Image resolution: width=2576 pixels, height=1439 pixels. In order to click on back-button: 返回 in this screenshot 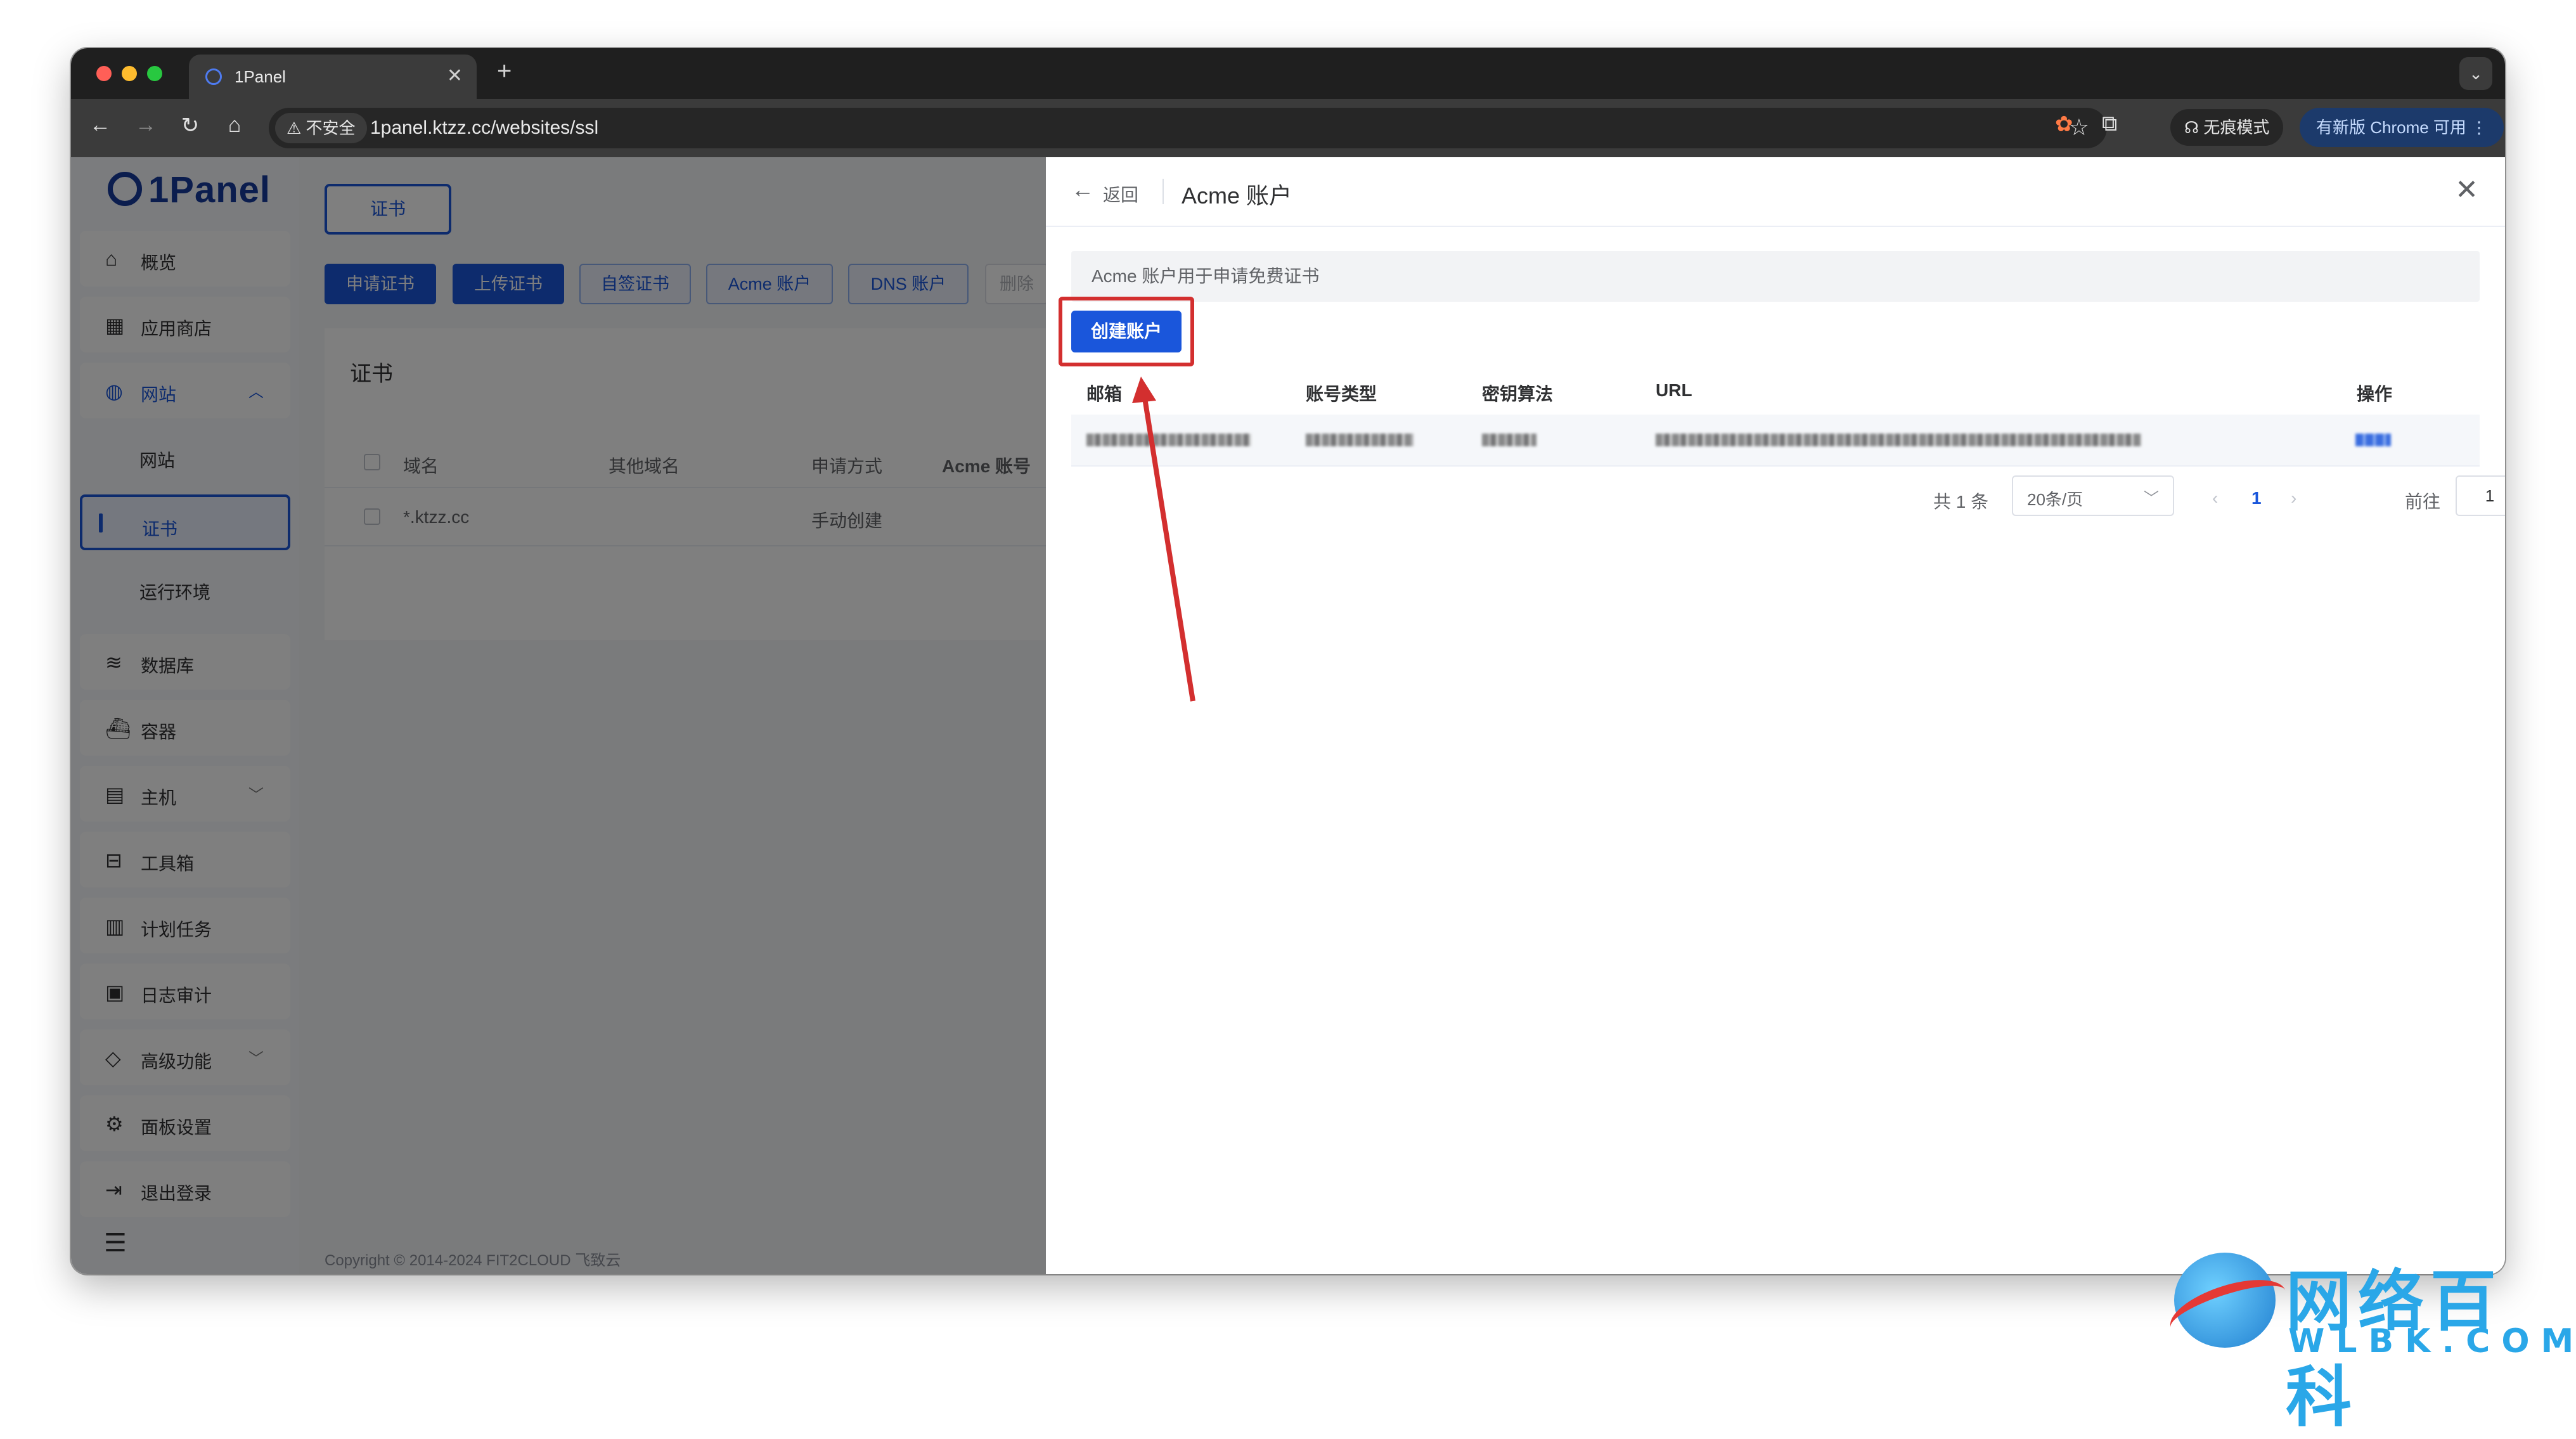, I will do `click(1120, 194)`.